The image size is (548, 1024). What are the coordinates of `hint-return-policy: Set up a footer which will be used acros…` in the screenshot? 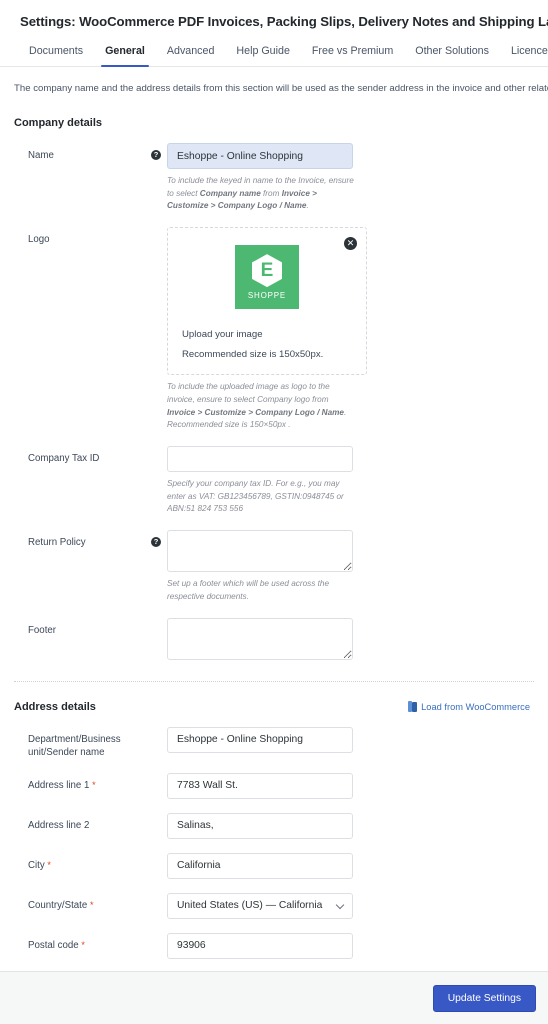 It's located at (248, 590).